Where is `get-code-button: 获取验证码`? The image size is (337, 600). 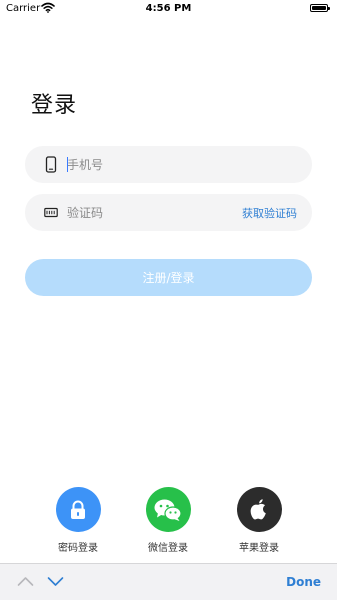 get-code-button: 获取验证码 is located at coordinates (269, 213).